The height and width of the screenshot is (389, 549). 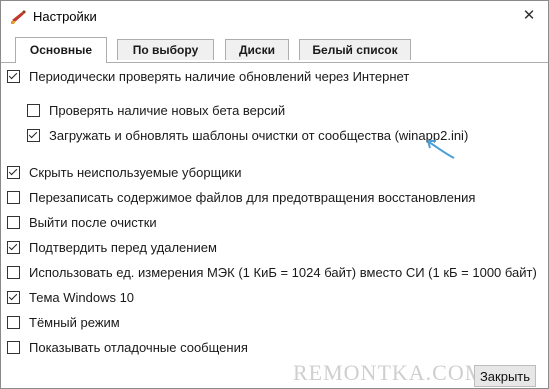 What do you see at coordinates (389, 372) in the screenshot?
I see `watermark: REMONTKA.COM` at bounding box center [389, 372].